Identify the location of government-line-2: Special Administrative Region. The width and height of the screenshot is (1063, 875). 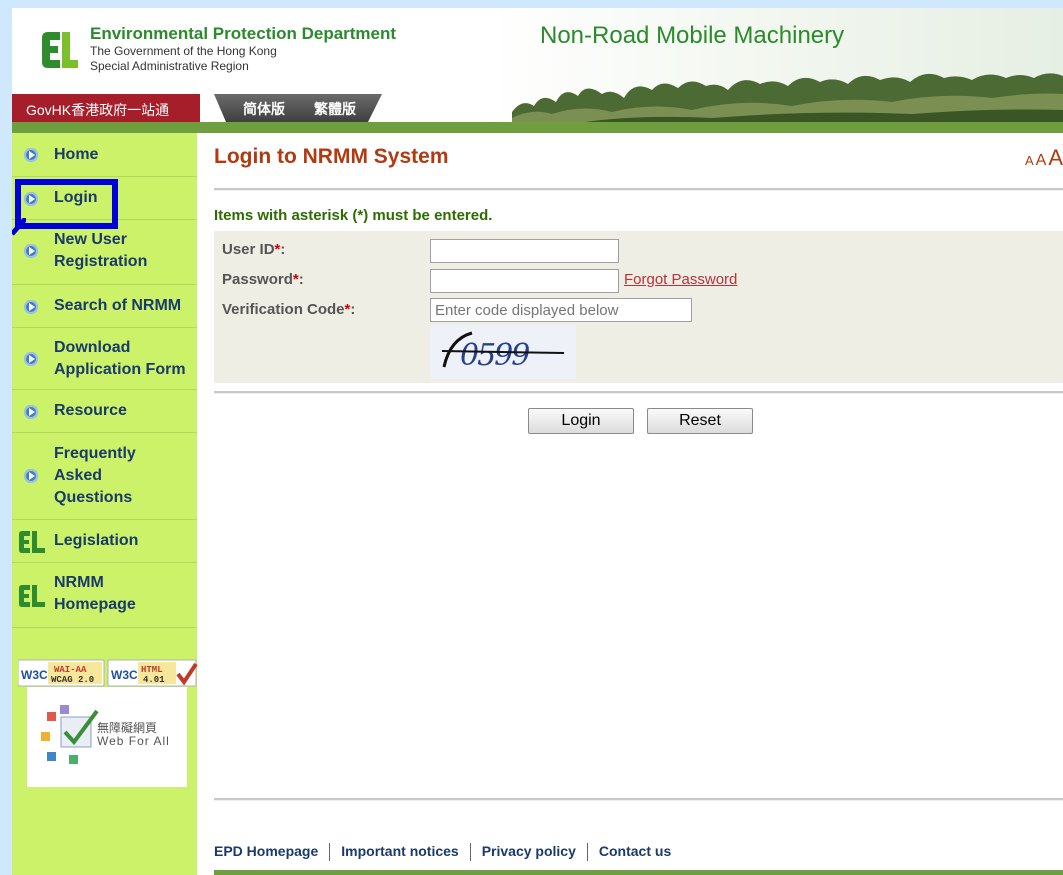
(169, 66).